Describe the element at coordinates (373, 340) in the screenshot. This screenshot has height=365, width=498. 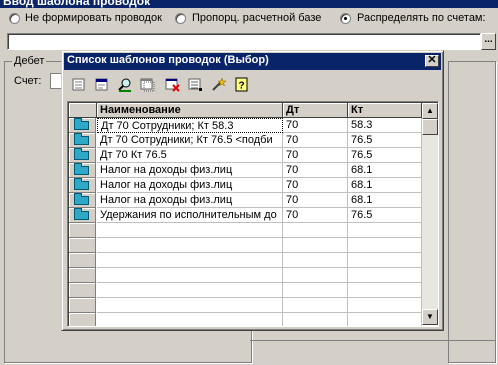
I see `divider` at that location.